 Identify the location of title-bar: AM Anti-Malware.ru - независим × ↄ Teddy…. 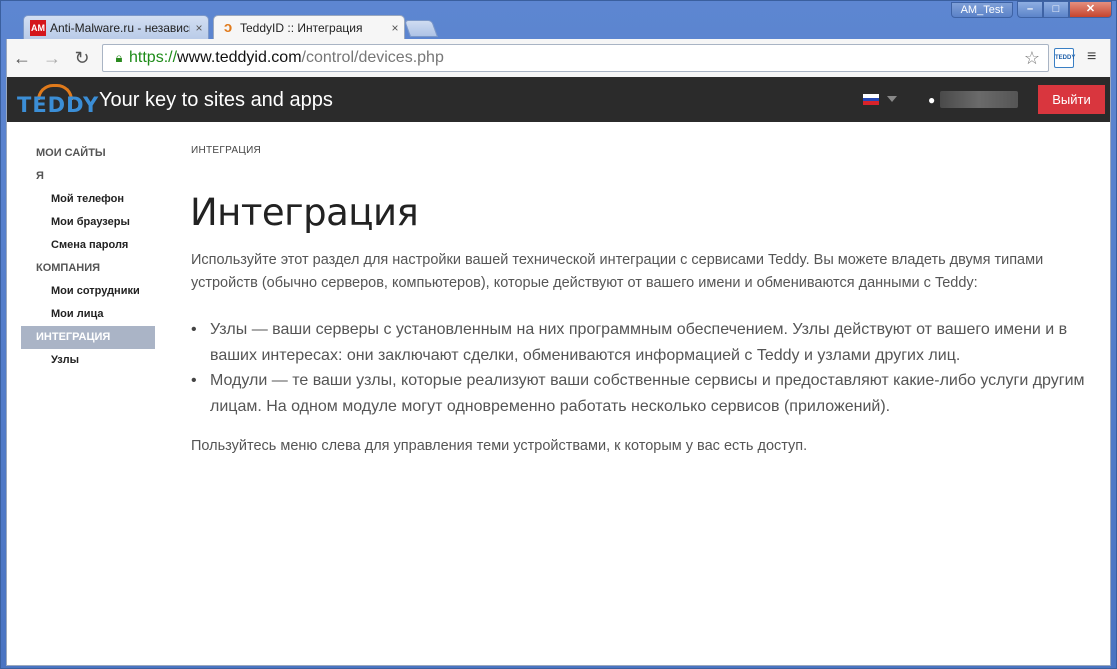
(558, 20).